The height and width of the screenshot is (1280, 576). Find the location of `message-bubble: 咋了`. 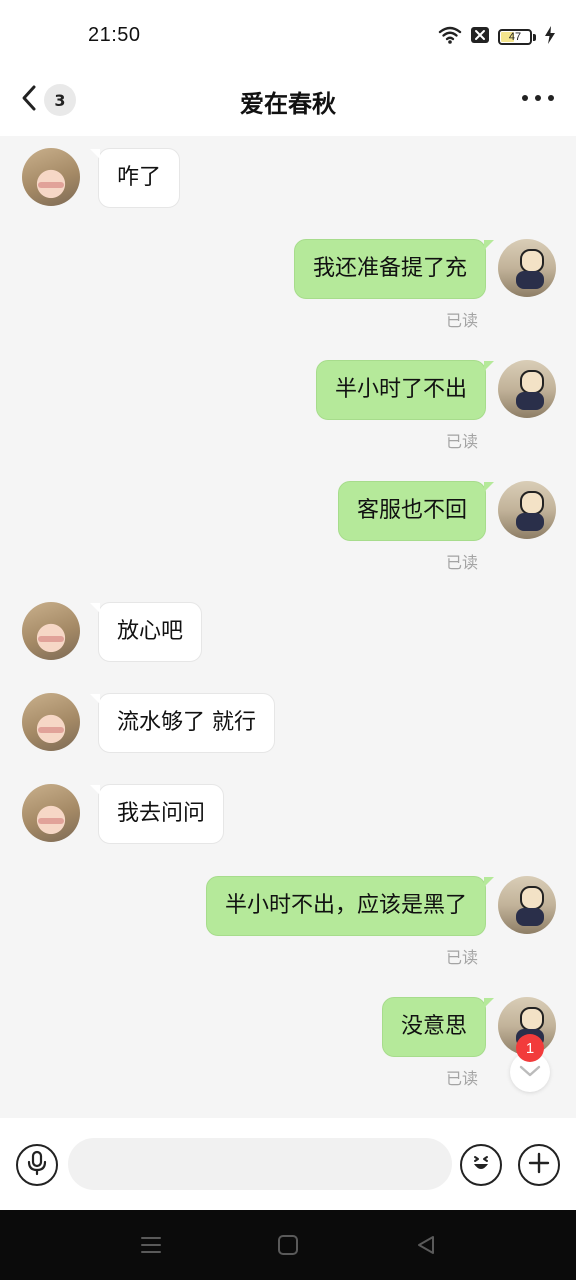

message-bubble: 咋了 is located at coordinates (135, 178).